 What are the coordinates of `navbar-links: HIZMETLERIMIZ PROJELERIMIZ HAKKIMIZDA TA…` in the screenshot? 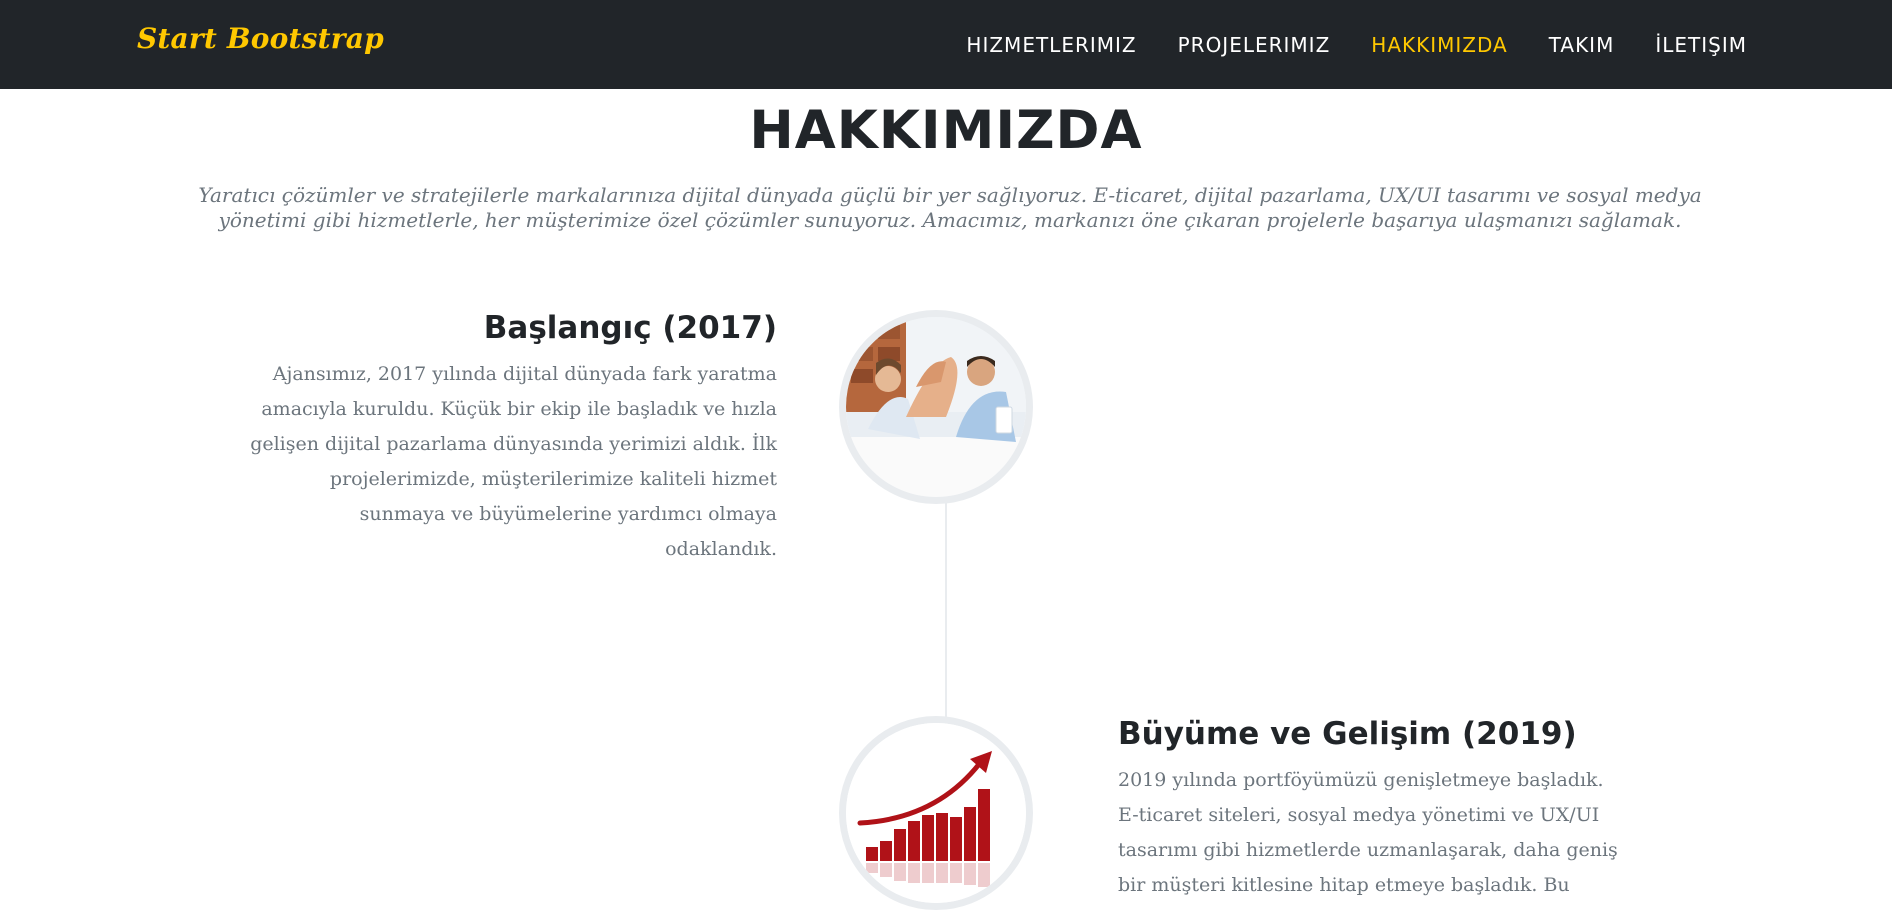 It's located at (1356, 44).